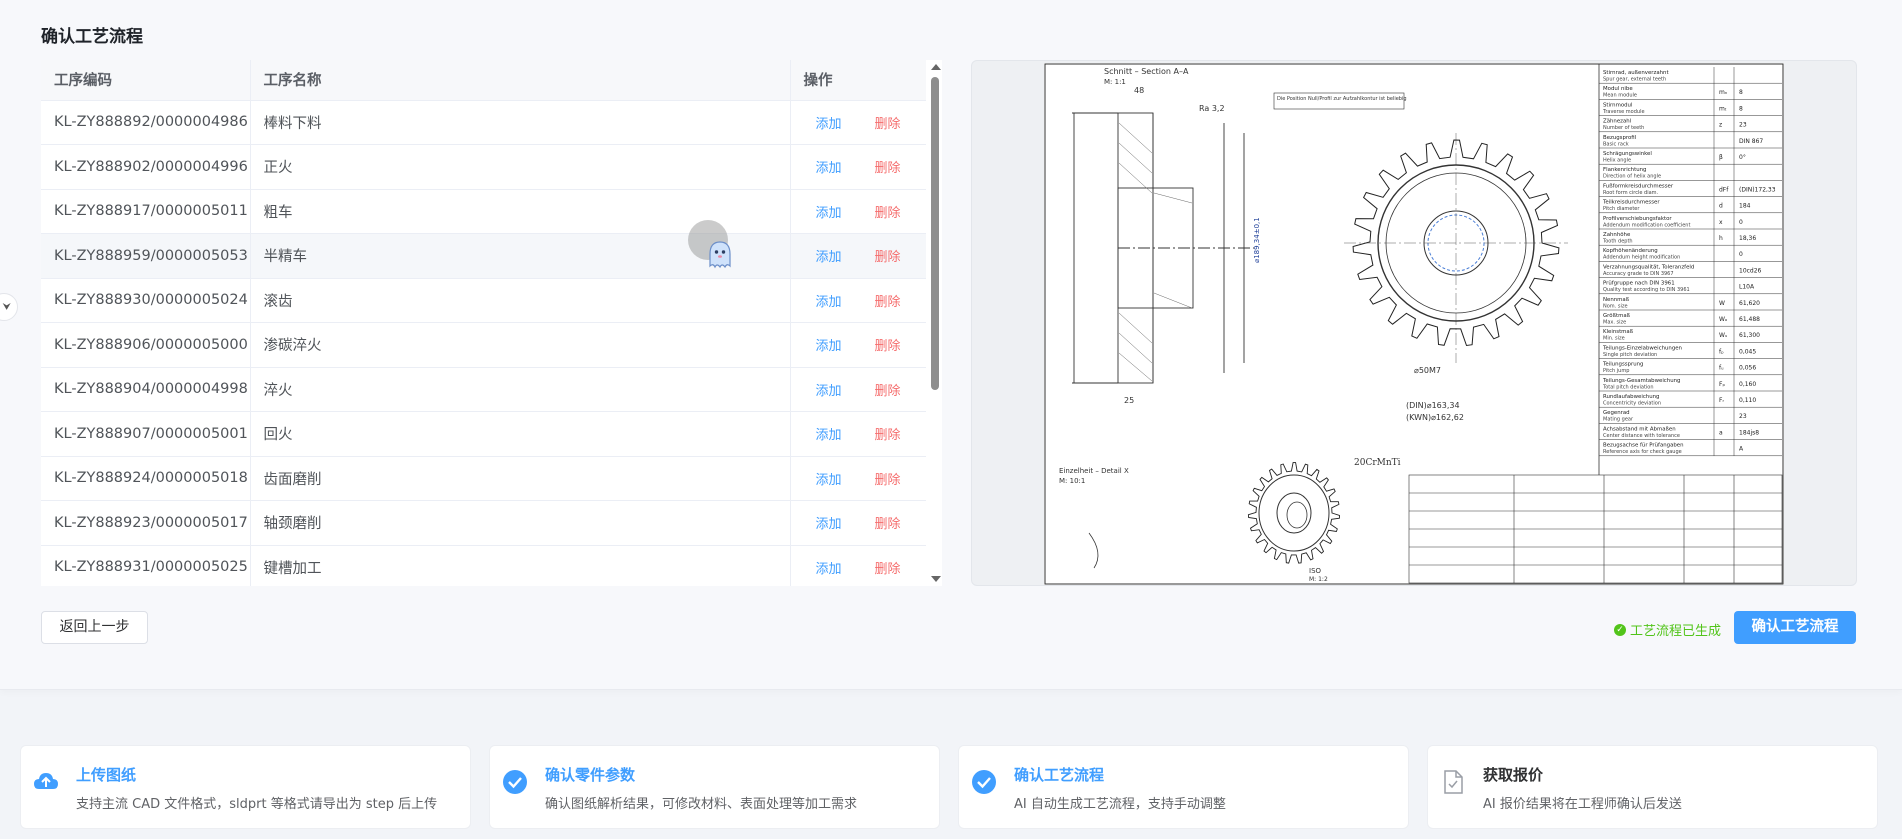  I want to click on spec-value: 0,056, so click(1747, 368).